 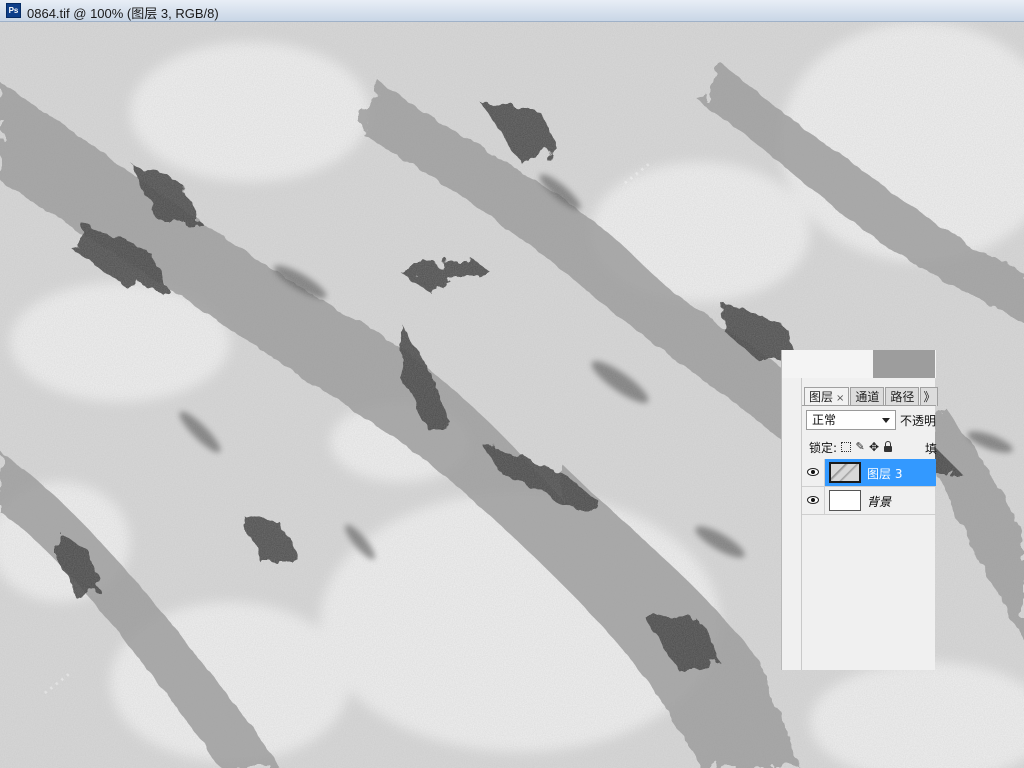 What do you see at coordinates (904, 364) in the screenshot?
I see `panel-dock-gray-area` at bounding box center [904, 364].